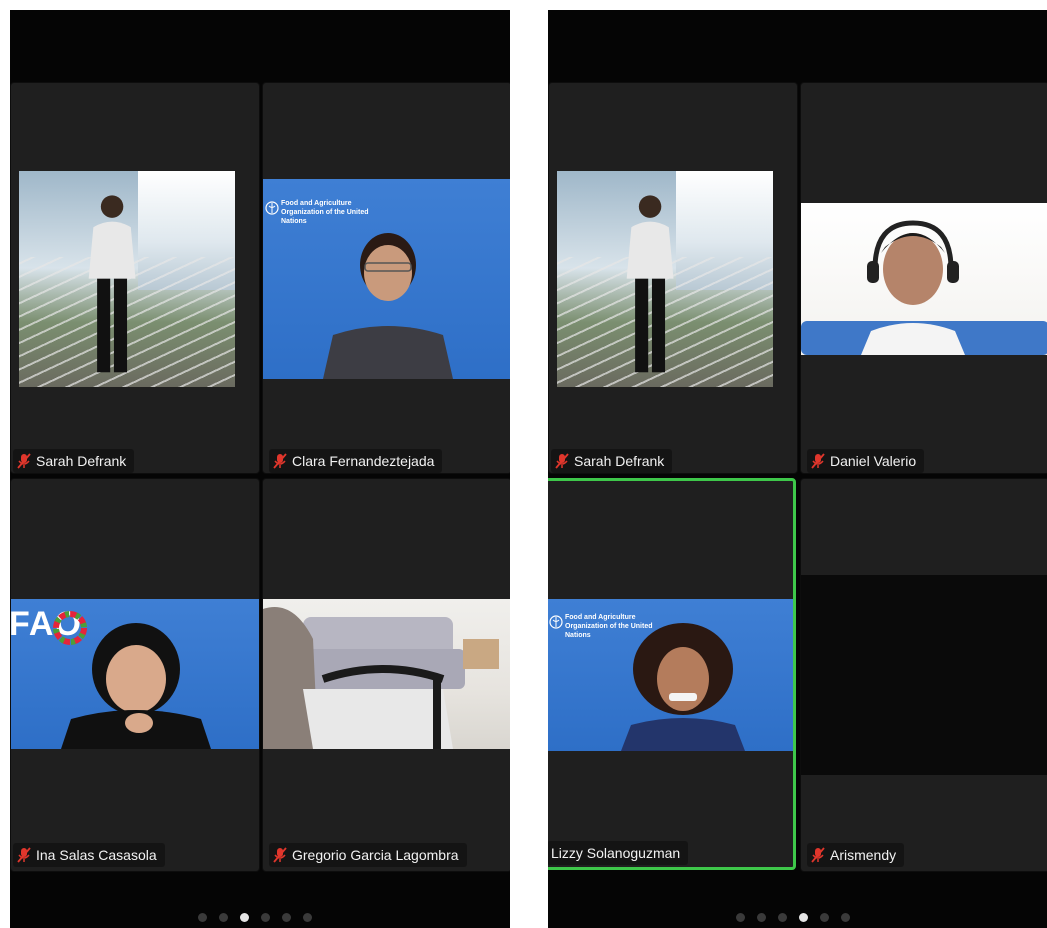 The width and height of the screenshot is (1047, 928). I want to click on participant-name-tag: Arismendy, so click(856, 855).